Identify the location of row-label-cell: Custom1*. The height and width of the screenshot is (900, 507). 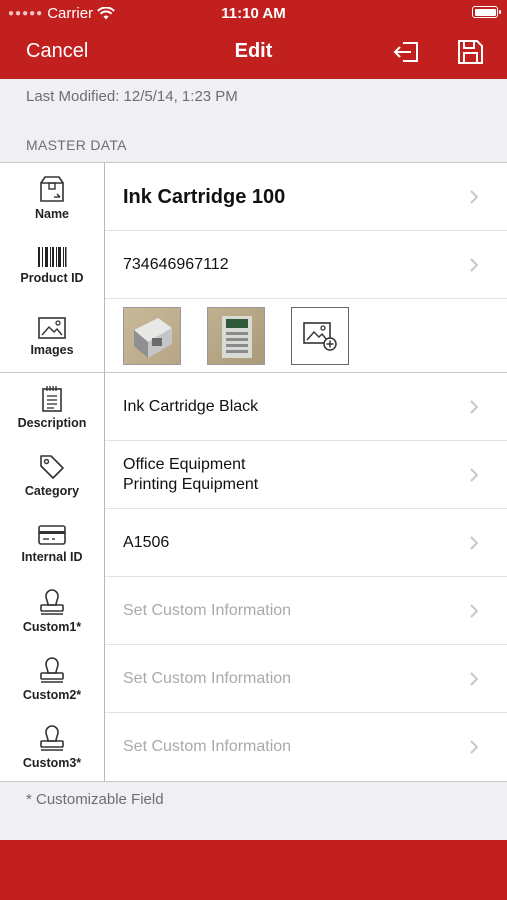
(52, 611).